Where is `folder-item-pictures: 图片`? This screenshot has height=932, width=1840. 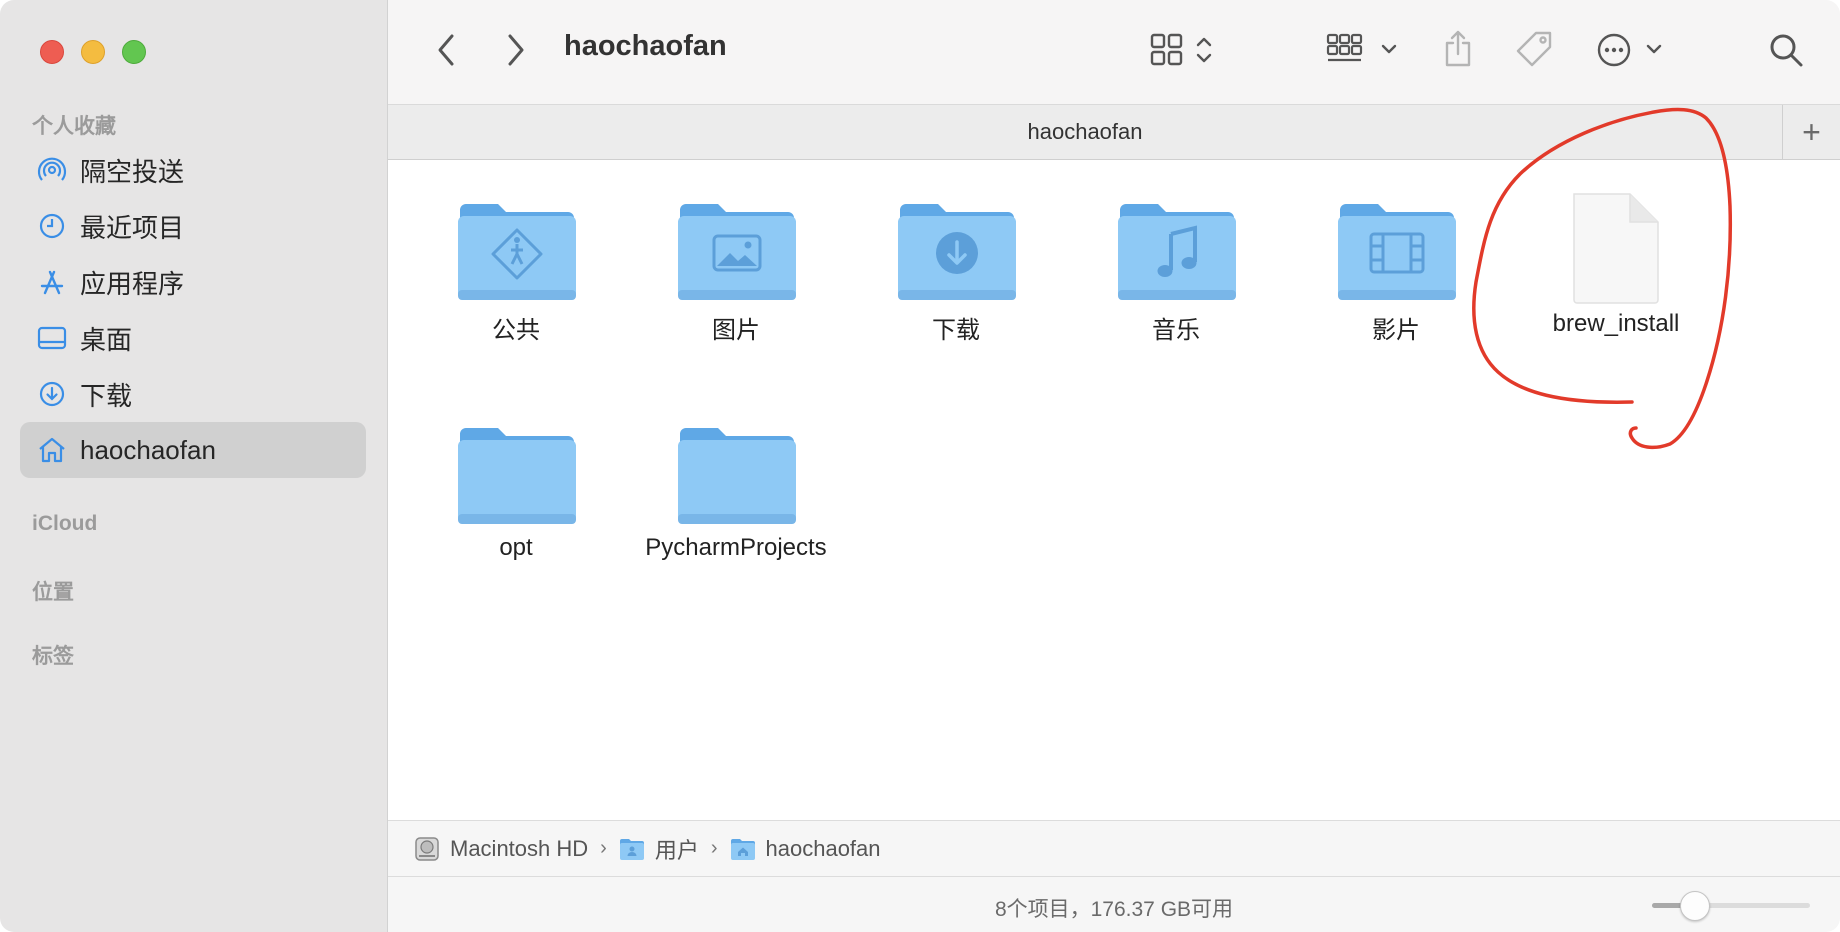
folder-item-pictures: 图片 is located at coordinates (736, 271).